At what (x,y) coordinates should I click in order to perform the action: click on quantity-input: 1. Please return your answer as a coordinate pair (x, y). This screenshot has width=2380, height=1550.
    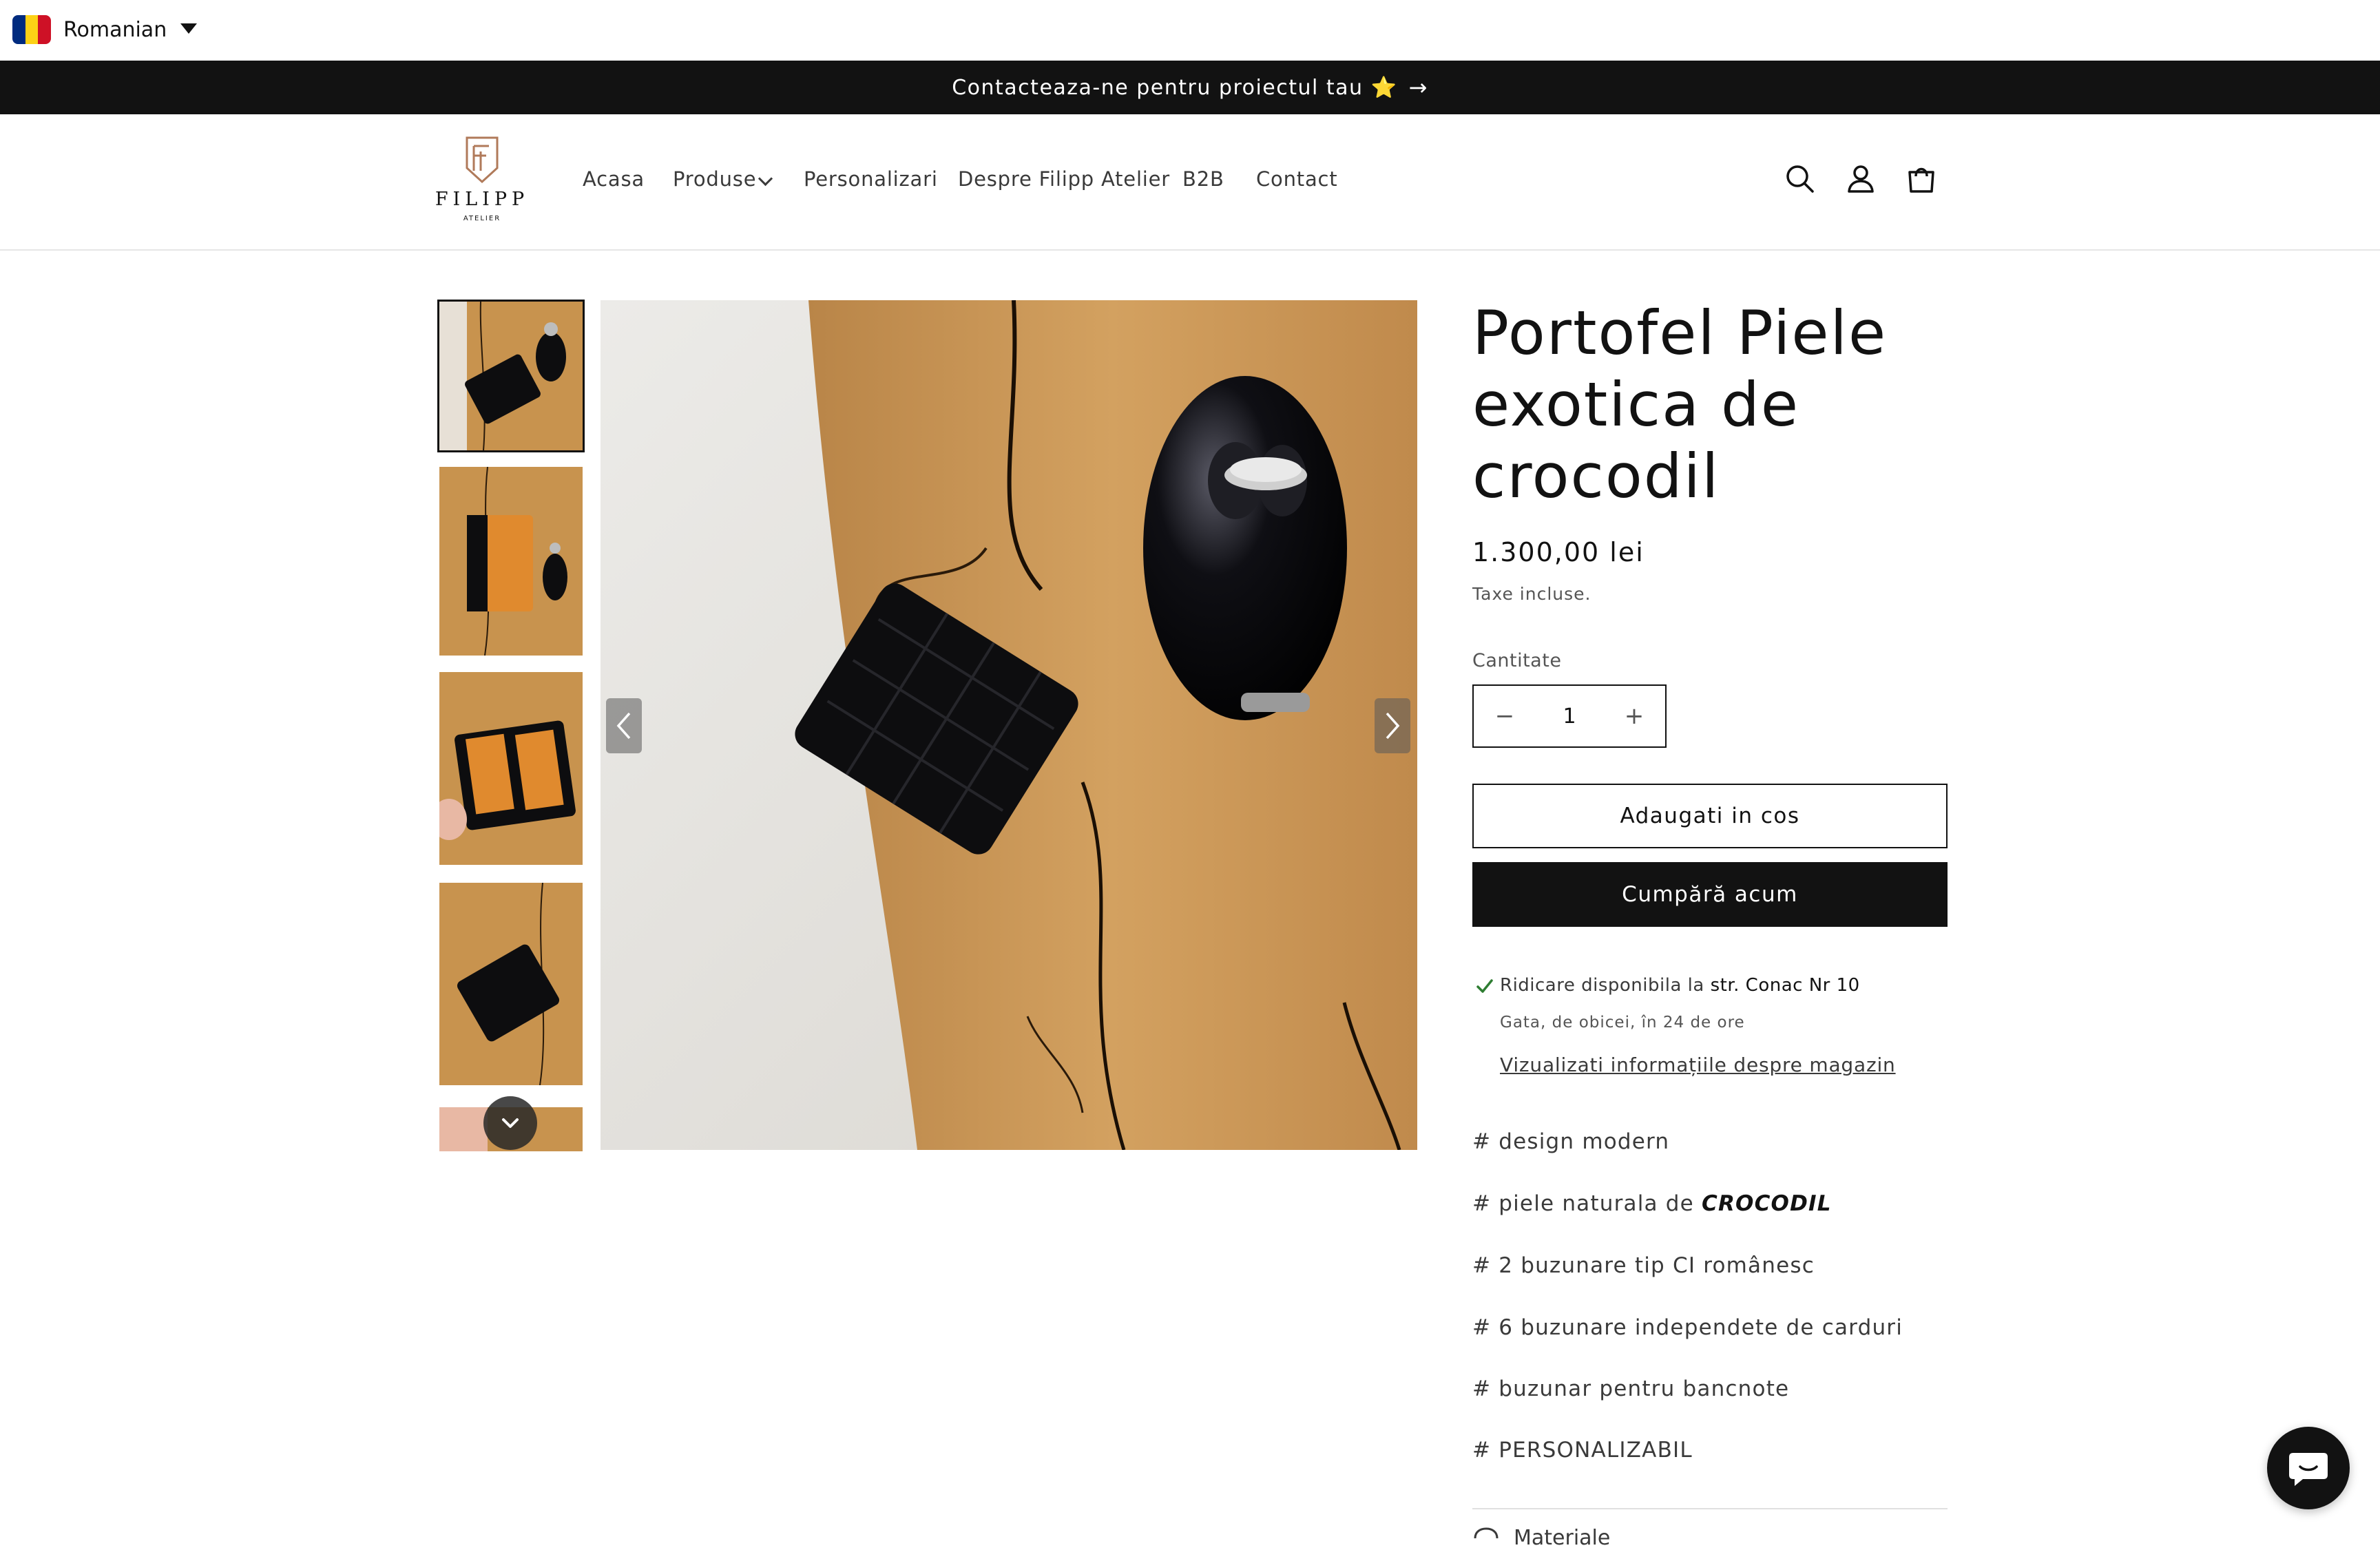
    Looking at the image, I should click on (1569, 716).